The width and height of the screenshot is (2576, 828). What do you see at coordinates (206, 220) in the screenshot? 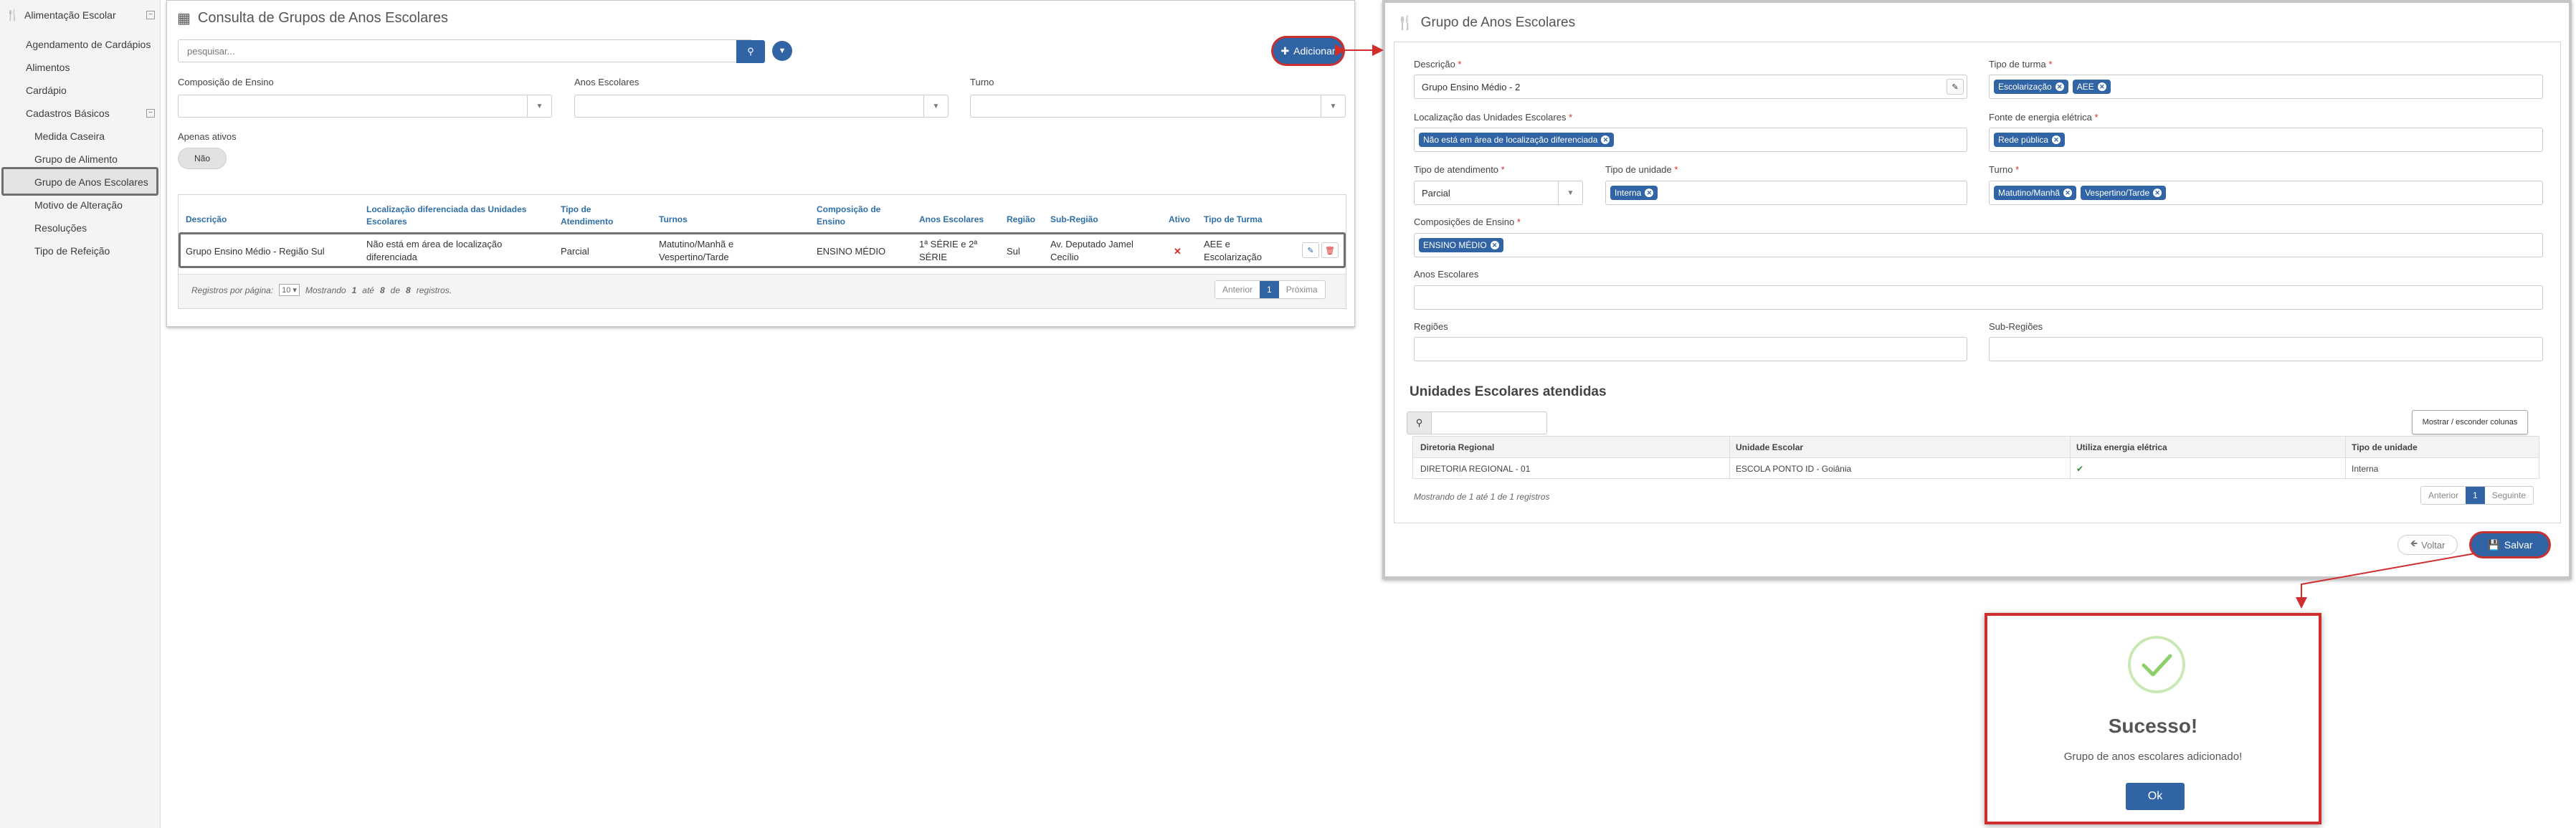
I see `col-descricao: Descrição` at bounding box center [206, 220].